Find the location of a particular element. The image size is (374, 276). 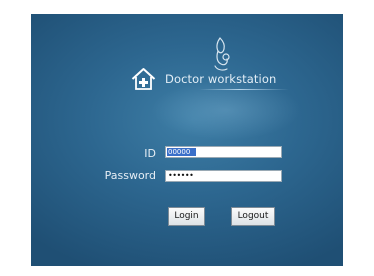

login-button: Login is located at coordinates (186, 216).